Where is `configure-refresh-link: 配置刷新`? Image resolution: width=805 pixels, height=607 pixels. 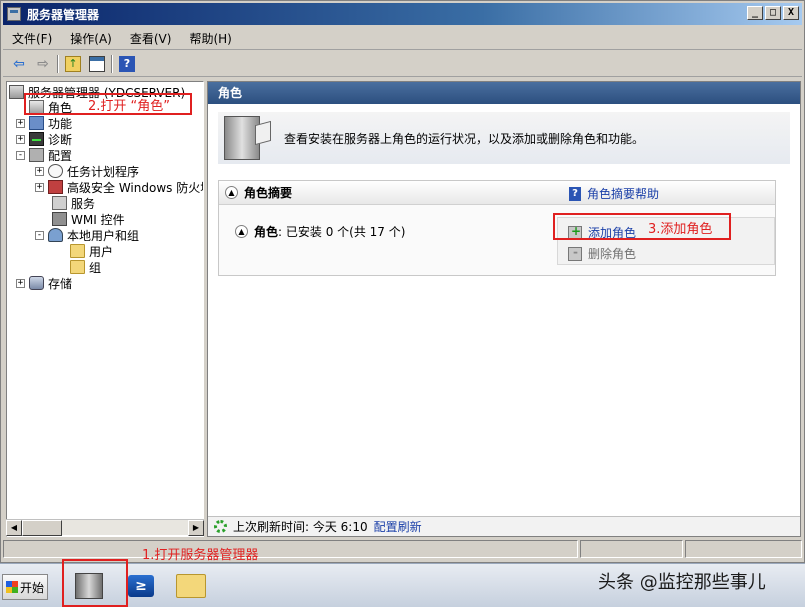 configure-refresh-link: 配置刷新 is located at coordinates (398, 526).